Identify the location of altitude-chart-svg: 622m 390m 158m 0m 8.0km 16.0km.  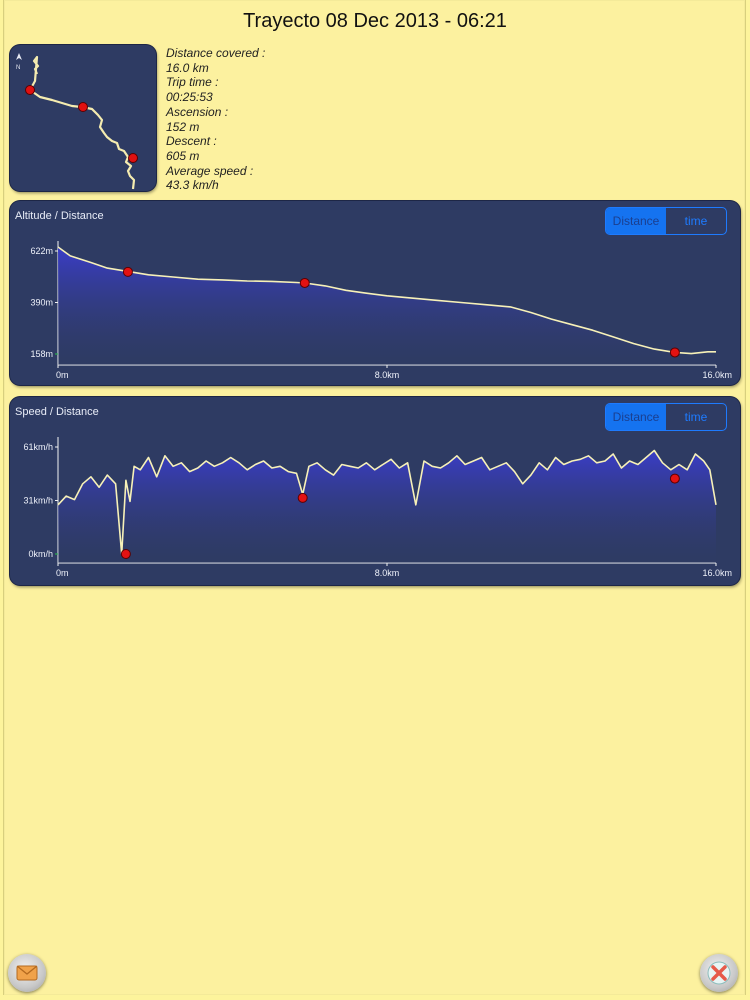
(381, 310).